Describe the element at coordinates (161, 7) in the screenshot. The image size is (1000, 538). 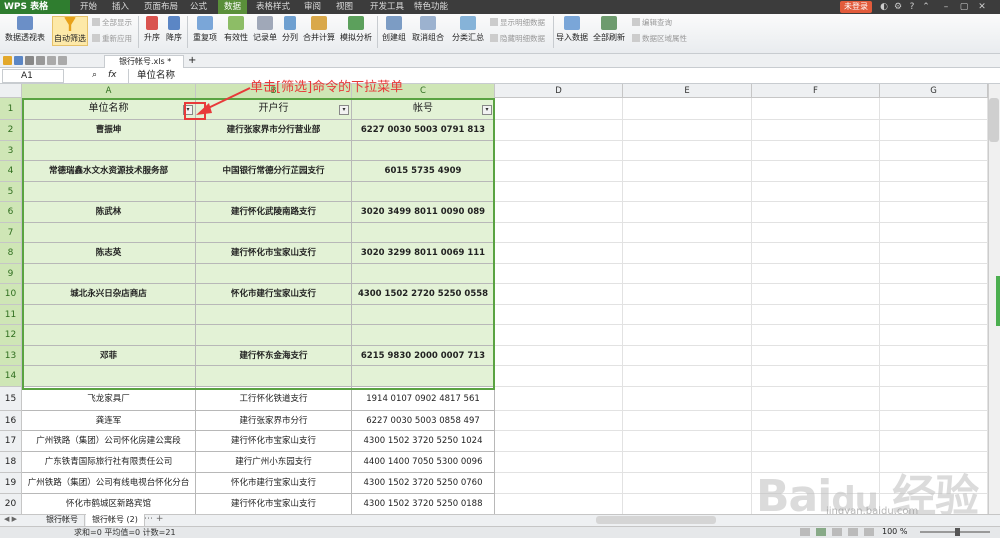
I see `menu-item: 页面布局` at that location.